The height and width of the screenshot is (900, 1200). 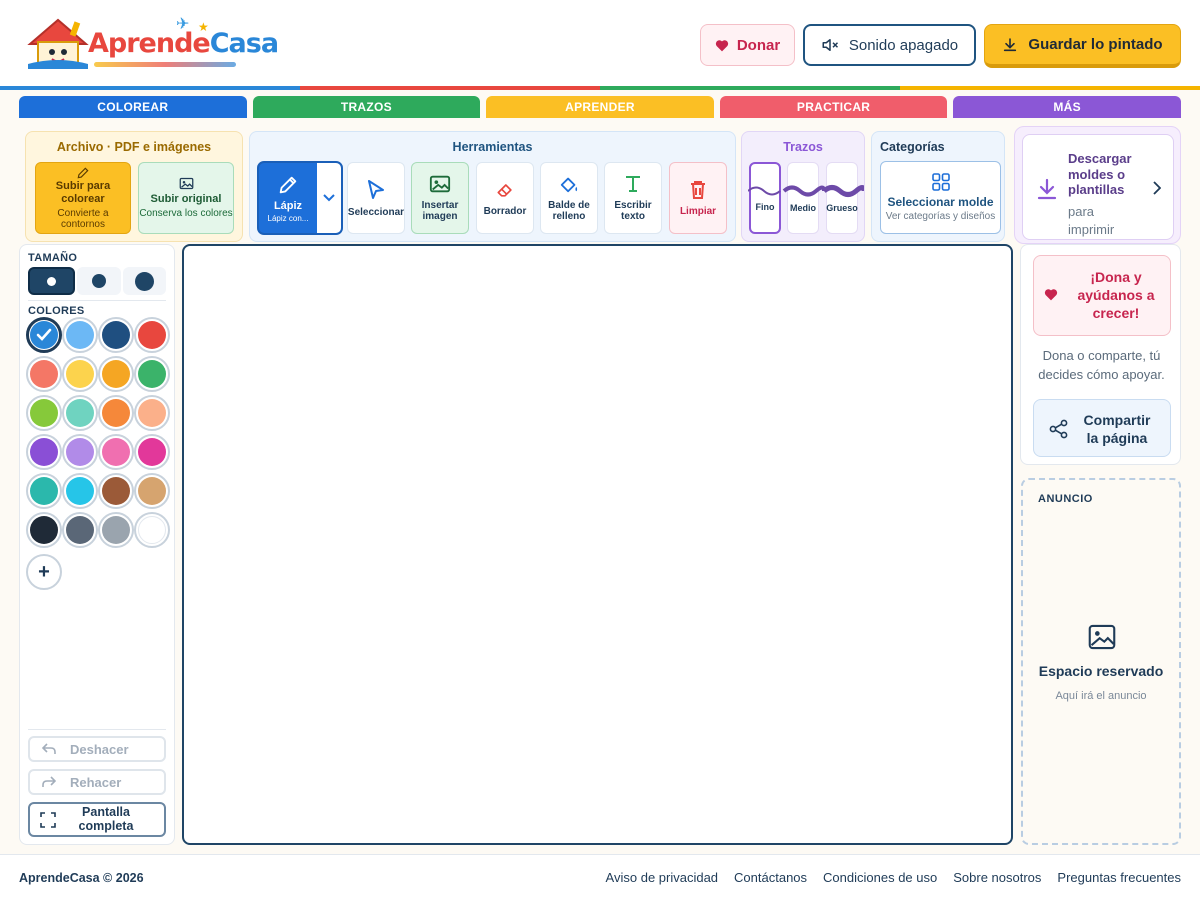 I want to click on insert-image-label: Insertar imagen, so click(x=440, y=211).